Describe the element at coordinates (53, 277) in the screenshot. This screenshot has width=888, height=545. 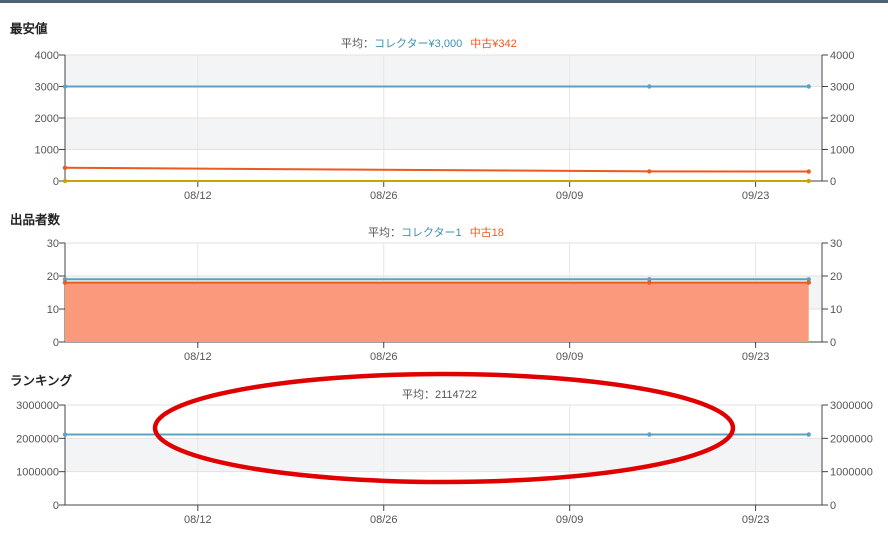
I see `y-tick-label-left: 20` at that location.